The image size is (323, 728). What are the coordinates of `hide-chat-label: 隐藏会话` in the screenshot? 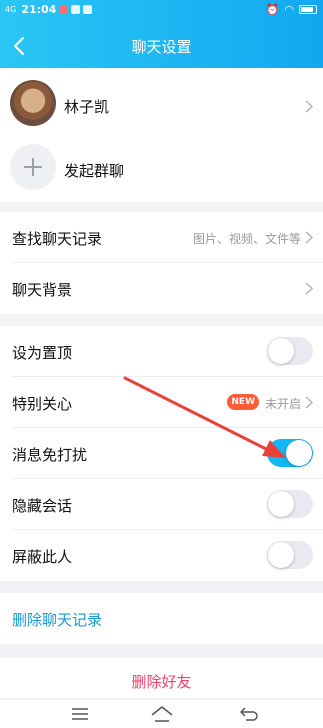 It's located at (42, 506).